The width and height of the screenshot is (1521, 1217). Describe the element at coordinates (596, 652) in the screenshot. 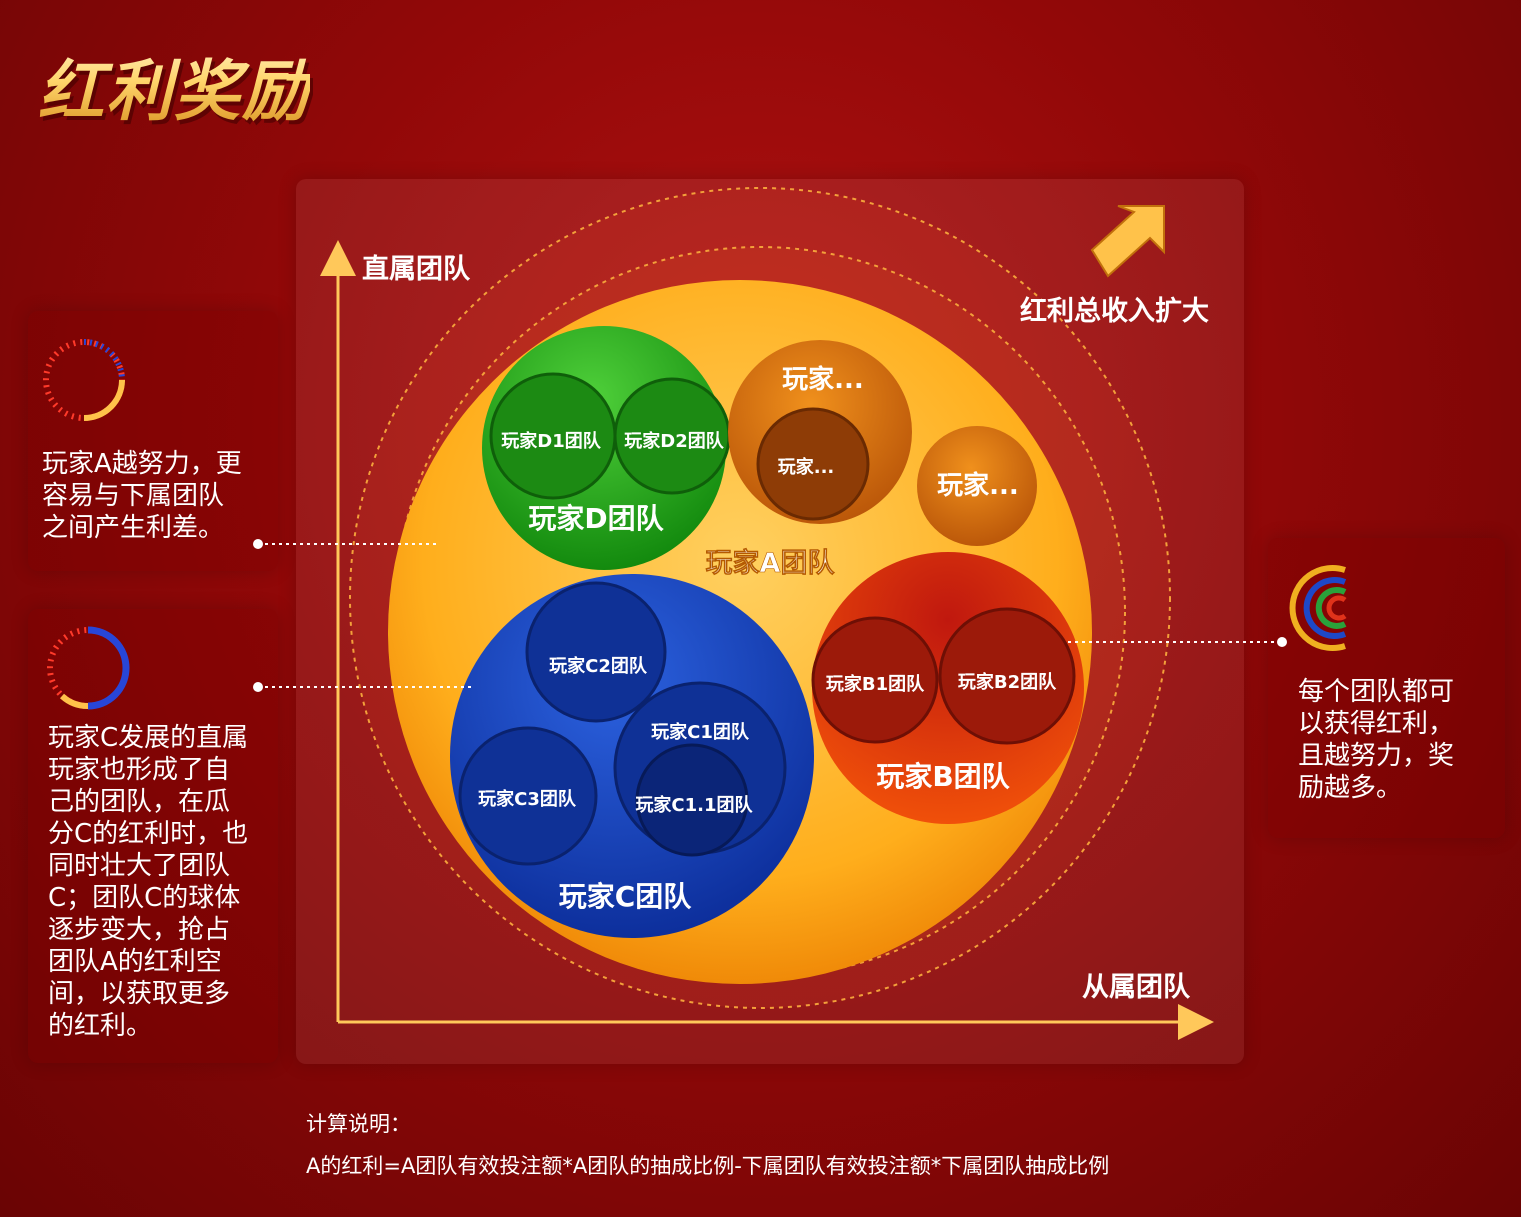

I see `team-c2-bubble` at that location.